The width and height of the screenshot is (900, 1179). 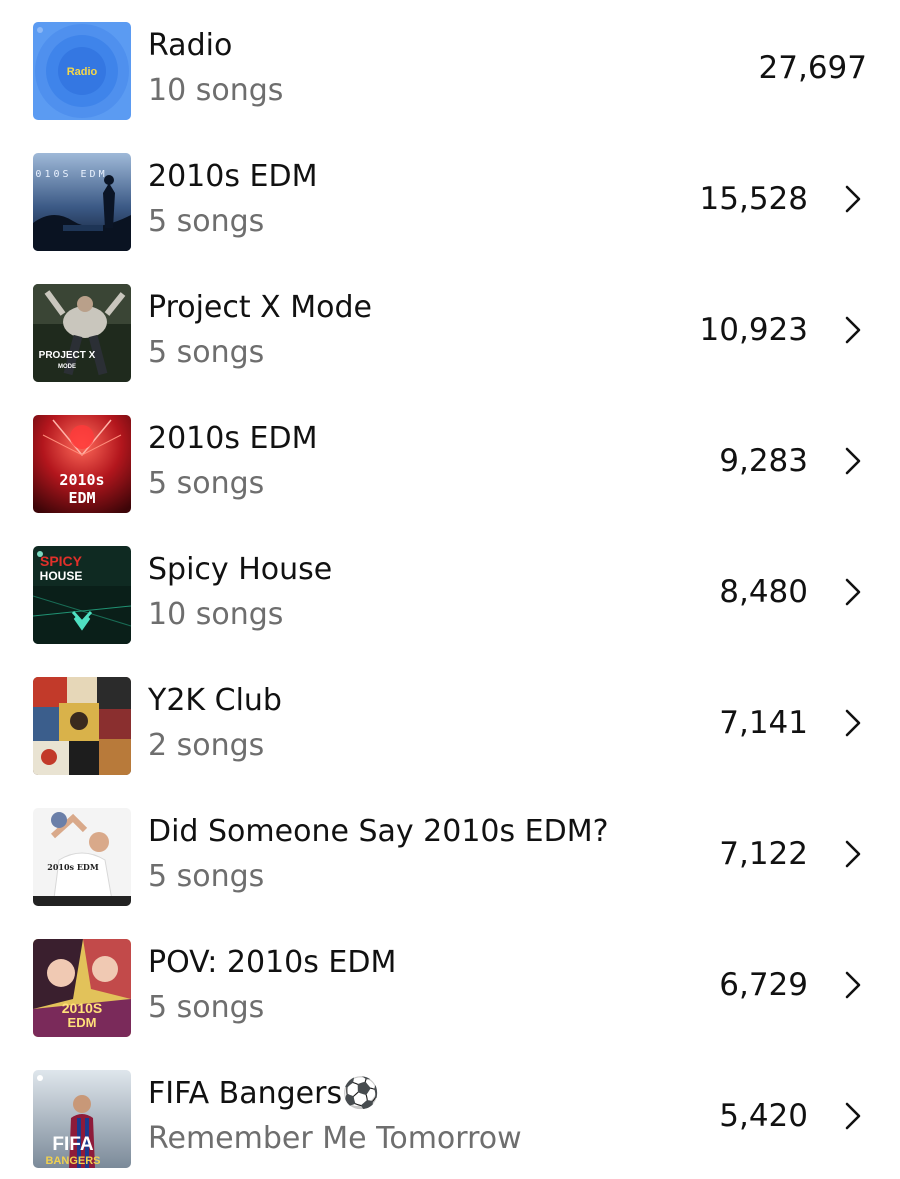 I want to click on cover-sublabel: MODE, so click(x=67, y=367).